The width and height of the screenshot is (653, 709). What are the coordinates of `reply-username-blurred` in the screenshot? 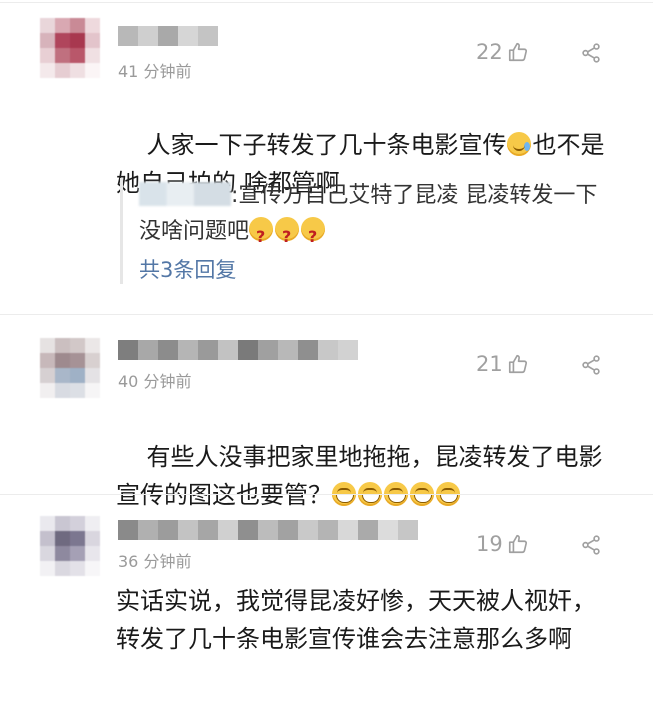 It's located at (185, 194).